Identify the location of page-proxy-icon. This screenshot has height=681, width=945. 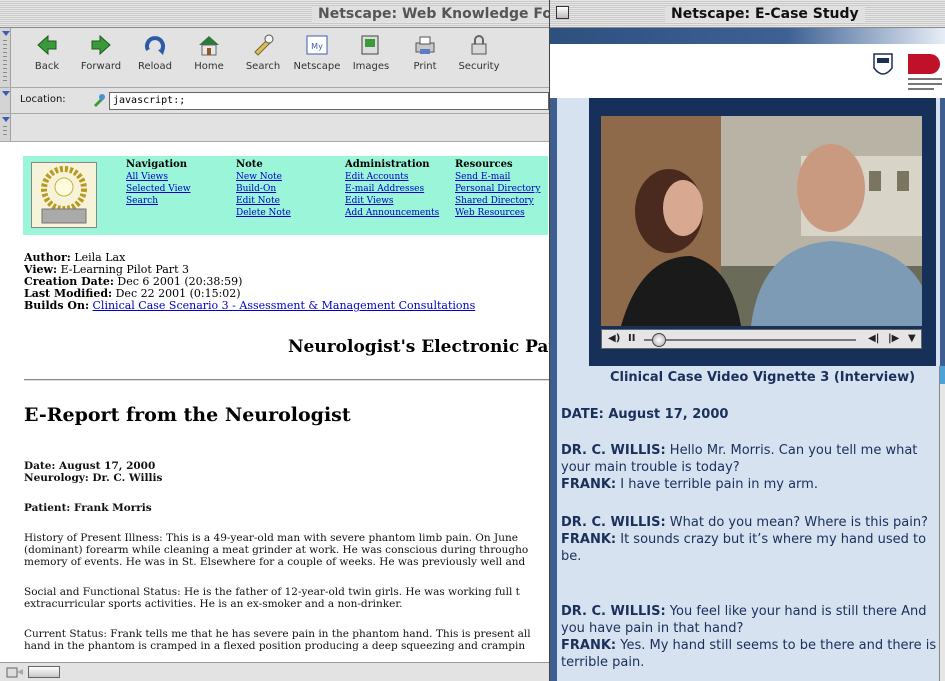
(99, 100).